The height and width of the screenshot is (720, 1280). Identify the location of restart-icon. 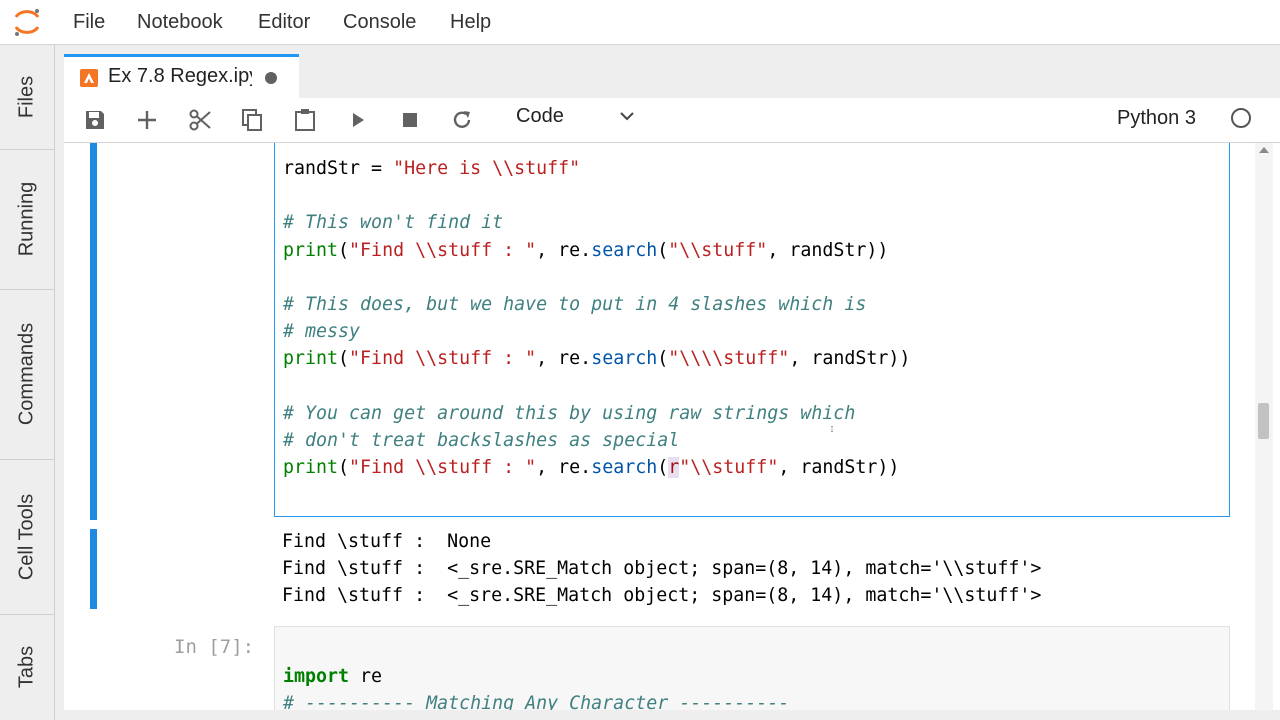
(462, 120).